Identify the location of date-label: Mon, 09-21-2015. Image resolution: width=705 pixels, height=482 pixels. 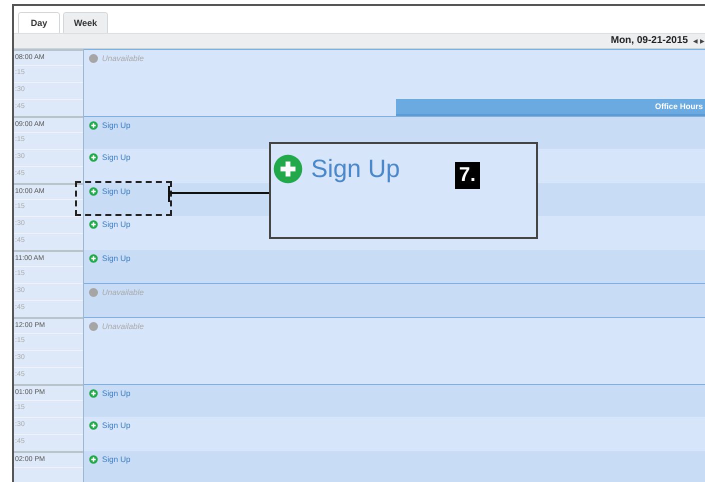
(649, 40).